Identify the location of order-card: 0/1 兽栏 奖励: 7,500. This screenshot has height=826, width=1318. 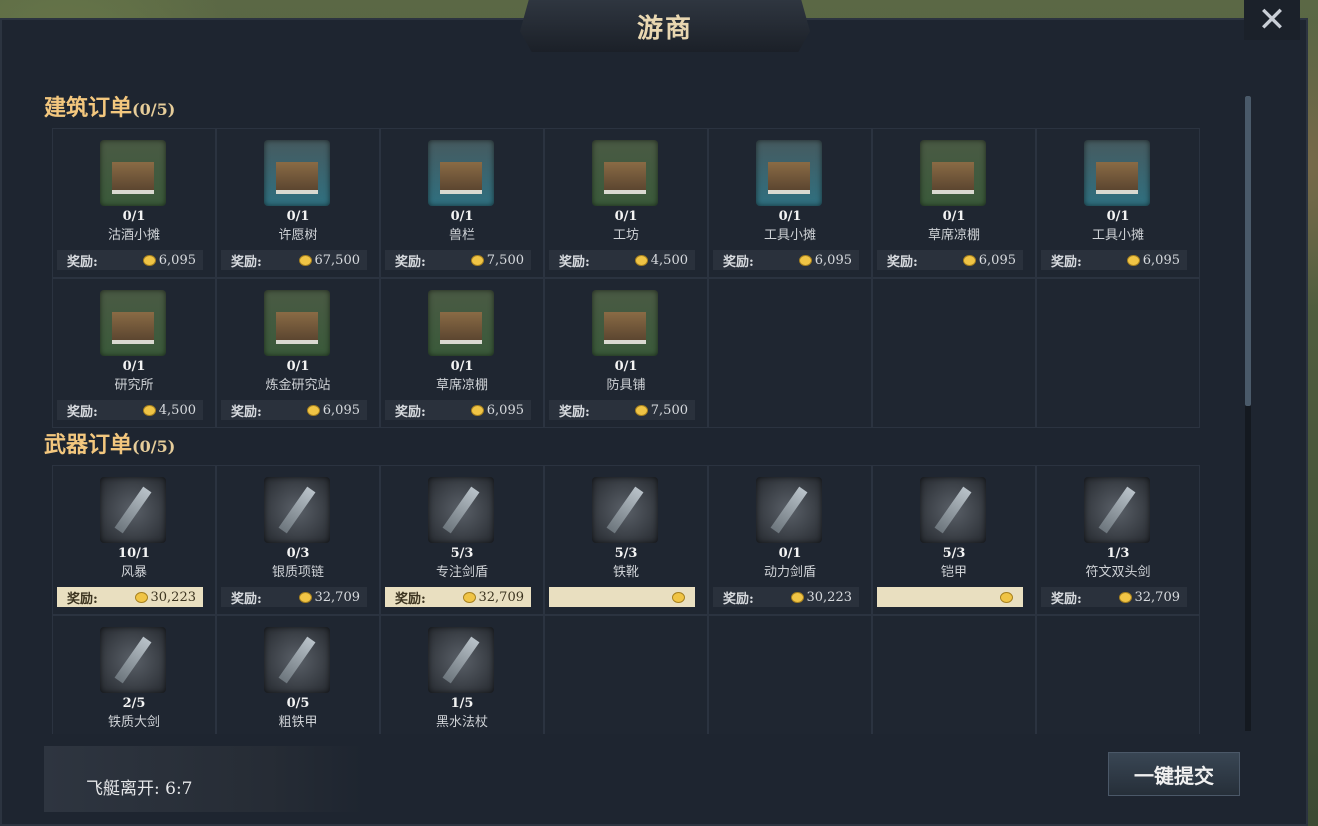
(462, 203).